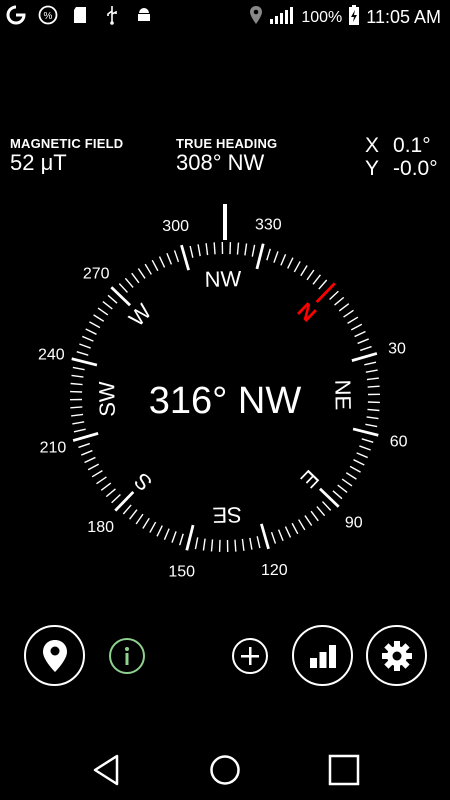  What do you see at coordinates (343, 394) in the screenshot?
I see `cardinal-ne: NE` at bounding box center [343, 394].